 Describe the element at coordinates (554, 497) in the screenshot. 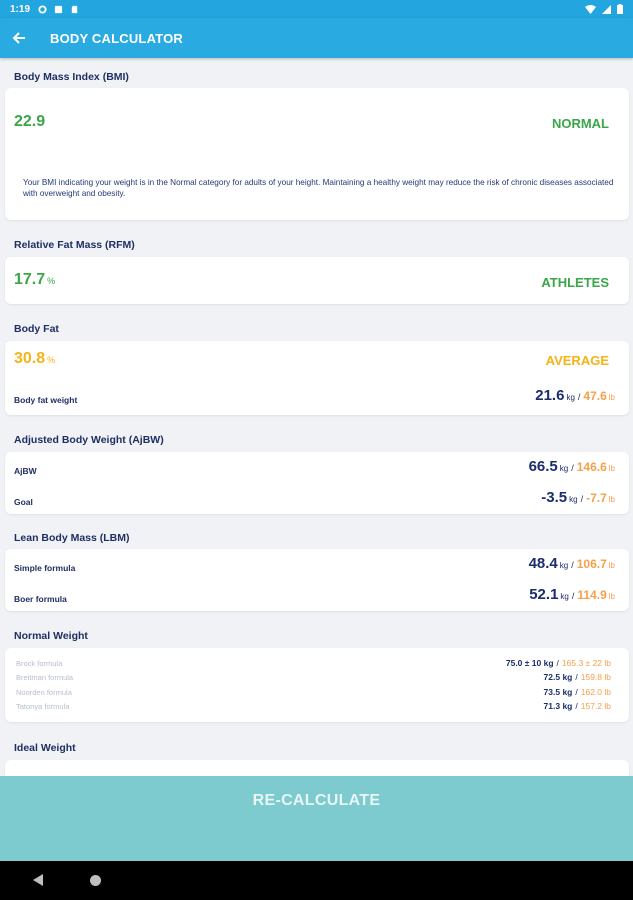

I see `kg-value: -3.5` at that location.